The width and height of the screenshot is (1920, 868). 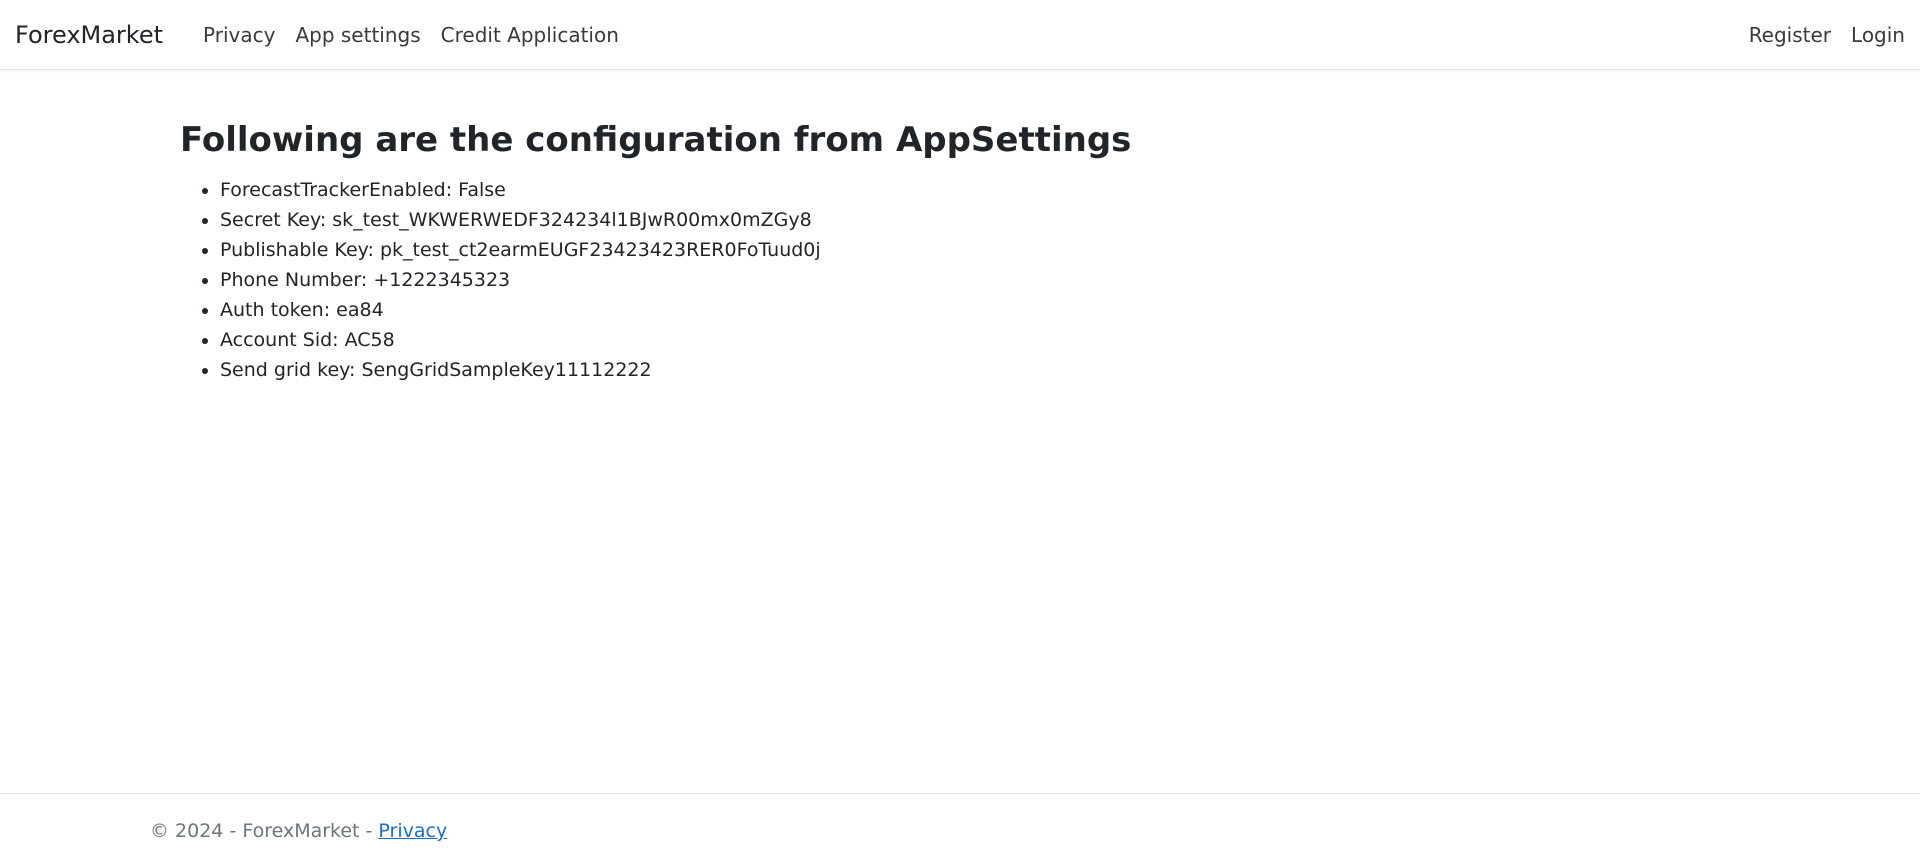 I want to click on footer-privacy-link: Privacy, so click(x=412, y=831).